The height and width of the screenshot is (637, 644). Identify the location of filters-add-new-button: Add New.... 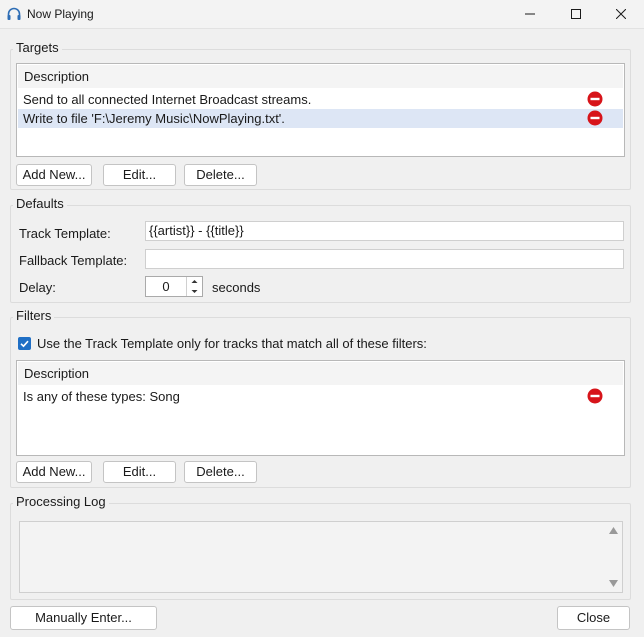
(54, 472).